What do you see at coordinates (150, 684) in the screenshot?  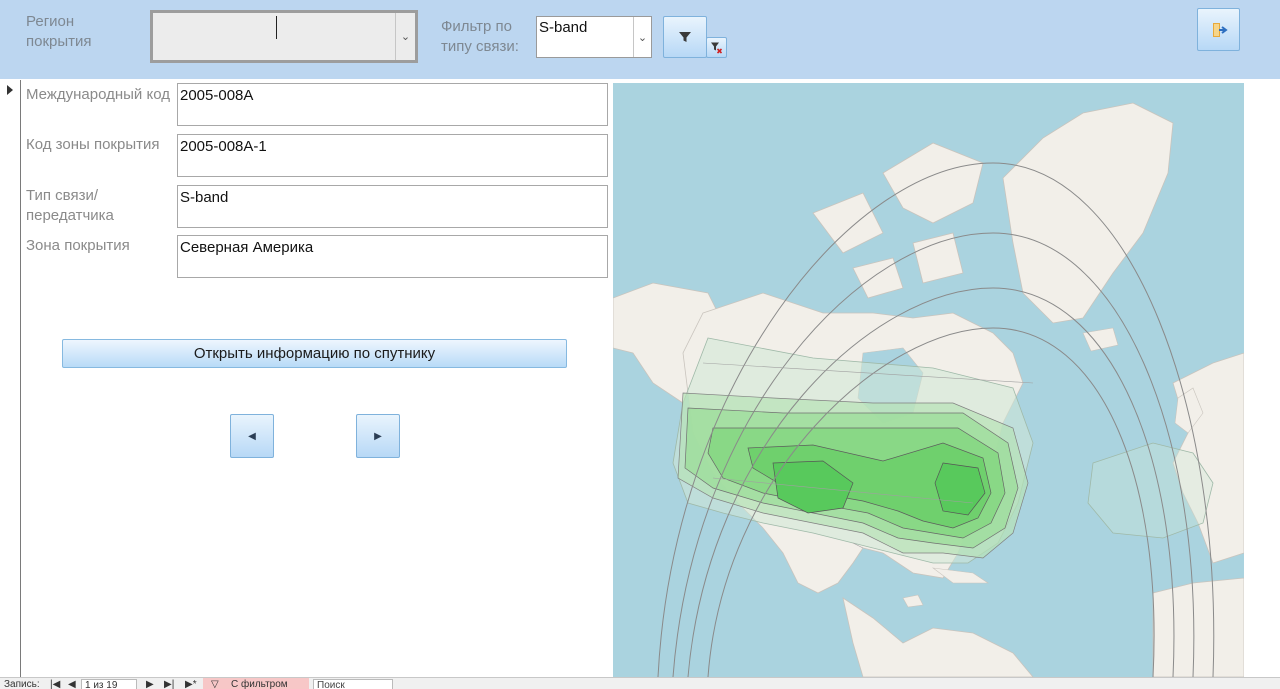 I see `next-record-icon: ▶` at bounding box center [150, 684].